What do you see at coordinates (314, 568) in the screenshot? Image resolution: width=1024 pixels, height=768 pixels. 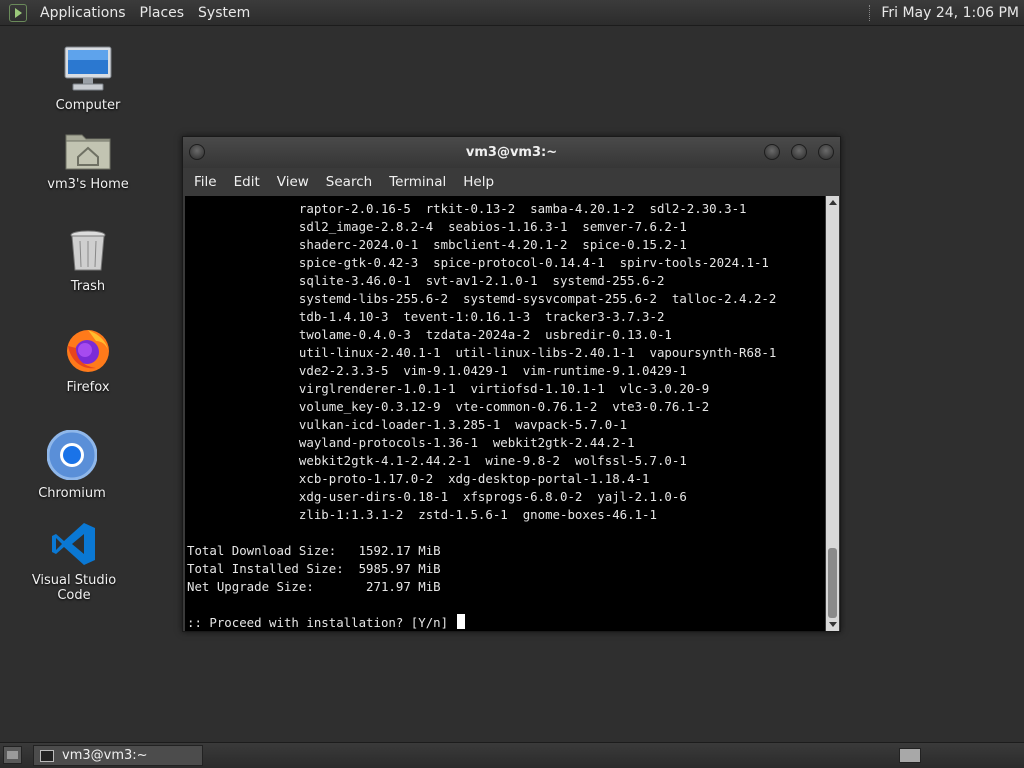 I see `terminal-line: Total Installed Size: 5985.97 MiB` at bounding box center [314, 568].